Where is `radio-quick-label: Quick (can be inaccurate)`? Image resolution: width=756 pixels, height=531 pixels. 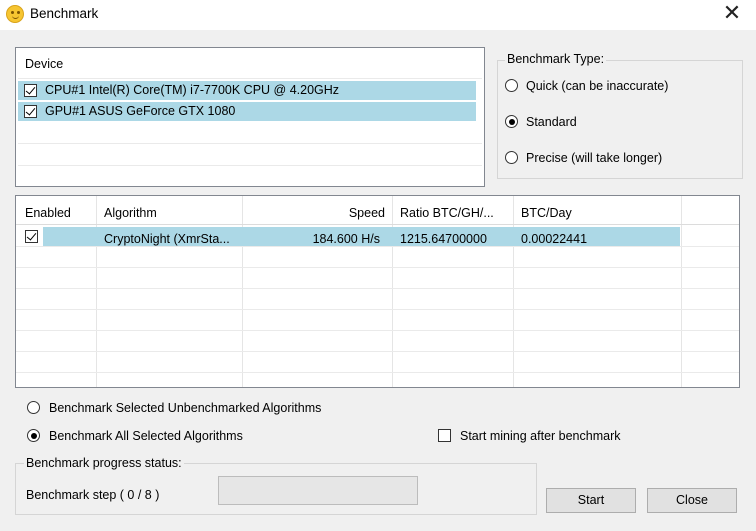 radio-quick-label: Quick (can be inaccurate) is located at coordinates (597, 86).